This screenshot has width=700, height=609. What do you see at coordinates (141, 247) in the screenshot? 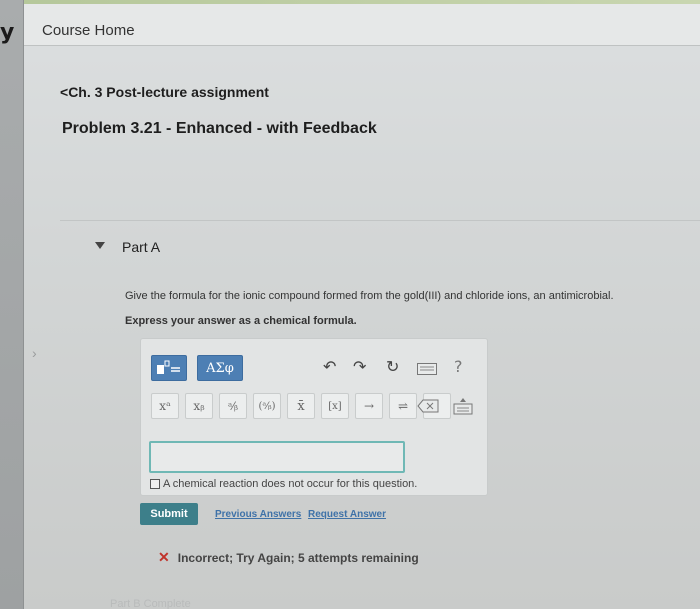
I see `part-label: Part A` at bounding box center [141, 247].